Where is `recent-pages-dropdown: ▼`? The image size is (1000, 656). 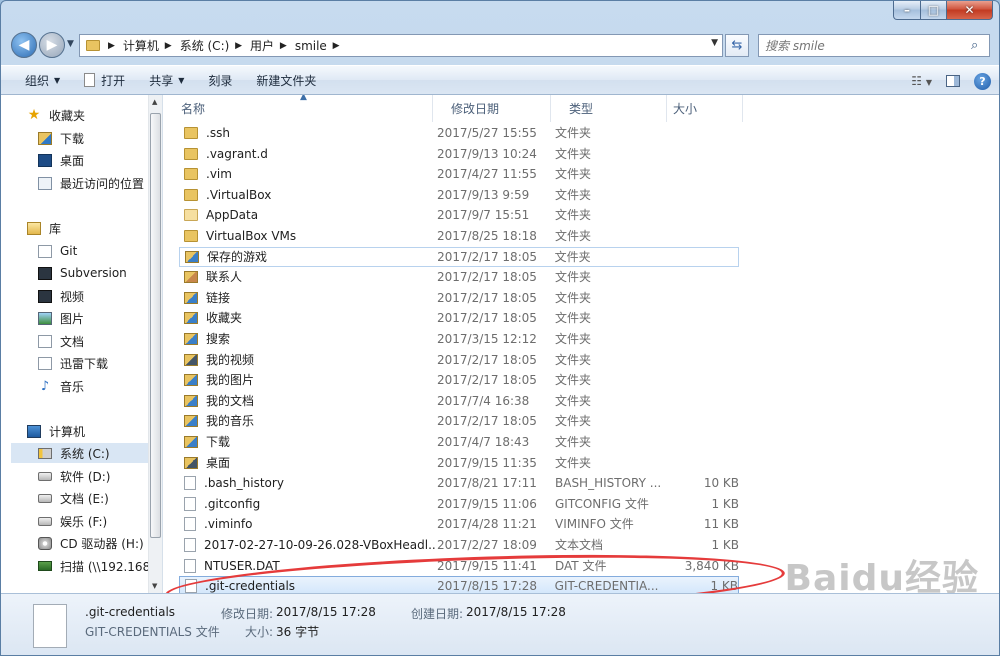 recent-pages-dropdown: ▼ is located at coordinates (70, 44).